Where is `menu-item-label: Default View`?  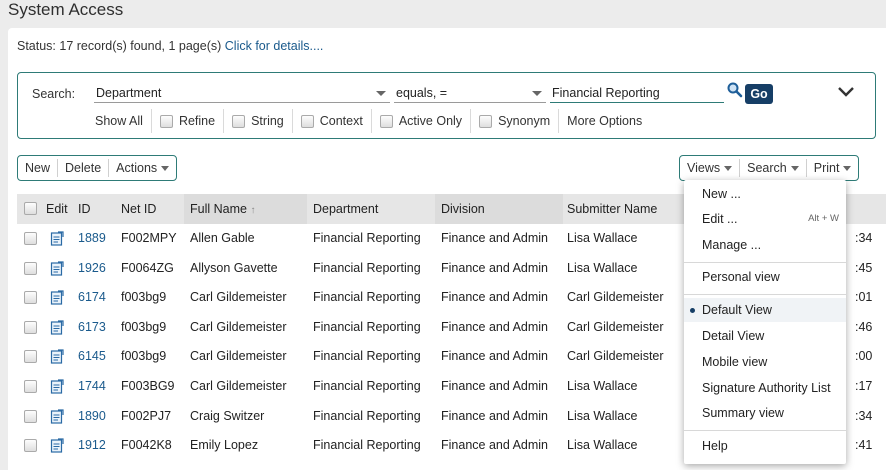
menu-item-label: Default View is located at coordinates (737, 310).